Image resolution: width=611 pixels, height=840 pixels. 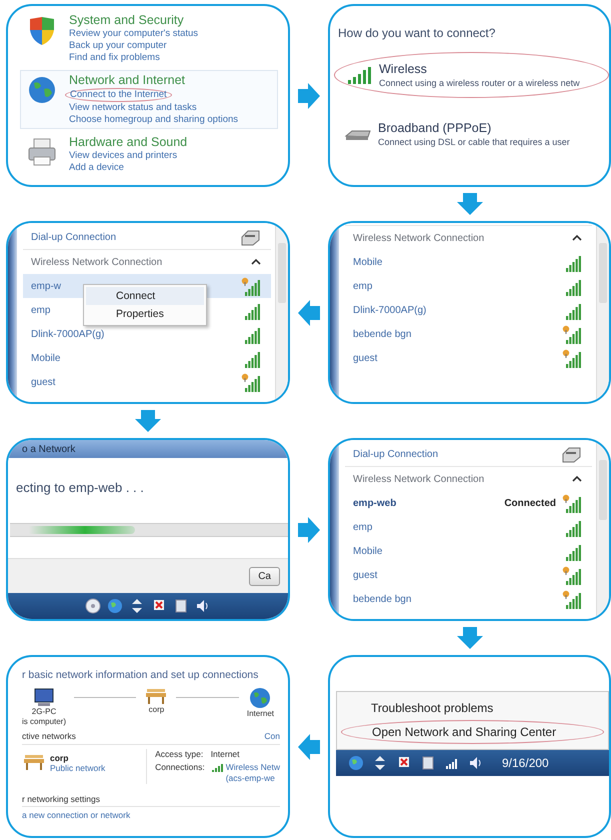 I want to click on network-name: emp-web, so click(x=374, y=503).